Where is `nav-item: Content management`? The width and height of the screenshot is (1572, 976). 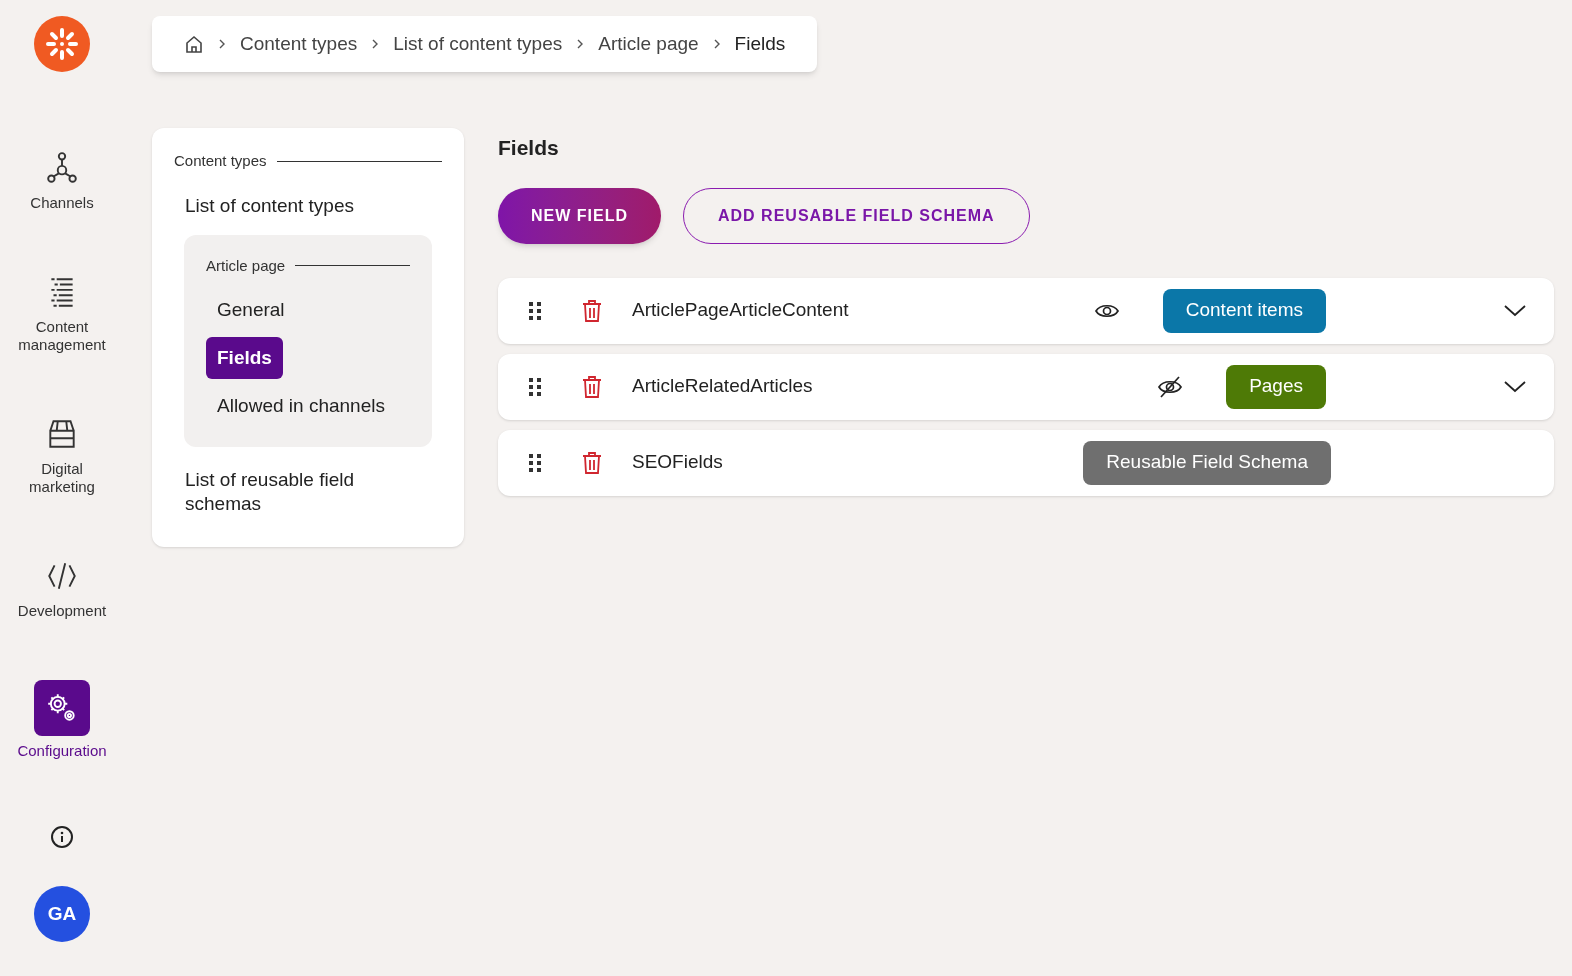
nav-item: Content management is located at coordinates (62, 313).